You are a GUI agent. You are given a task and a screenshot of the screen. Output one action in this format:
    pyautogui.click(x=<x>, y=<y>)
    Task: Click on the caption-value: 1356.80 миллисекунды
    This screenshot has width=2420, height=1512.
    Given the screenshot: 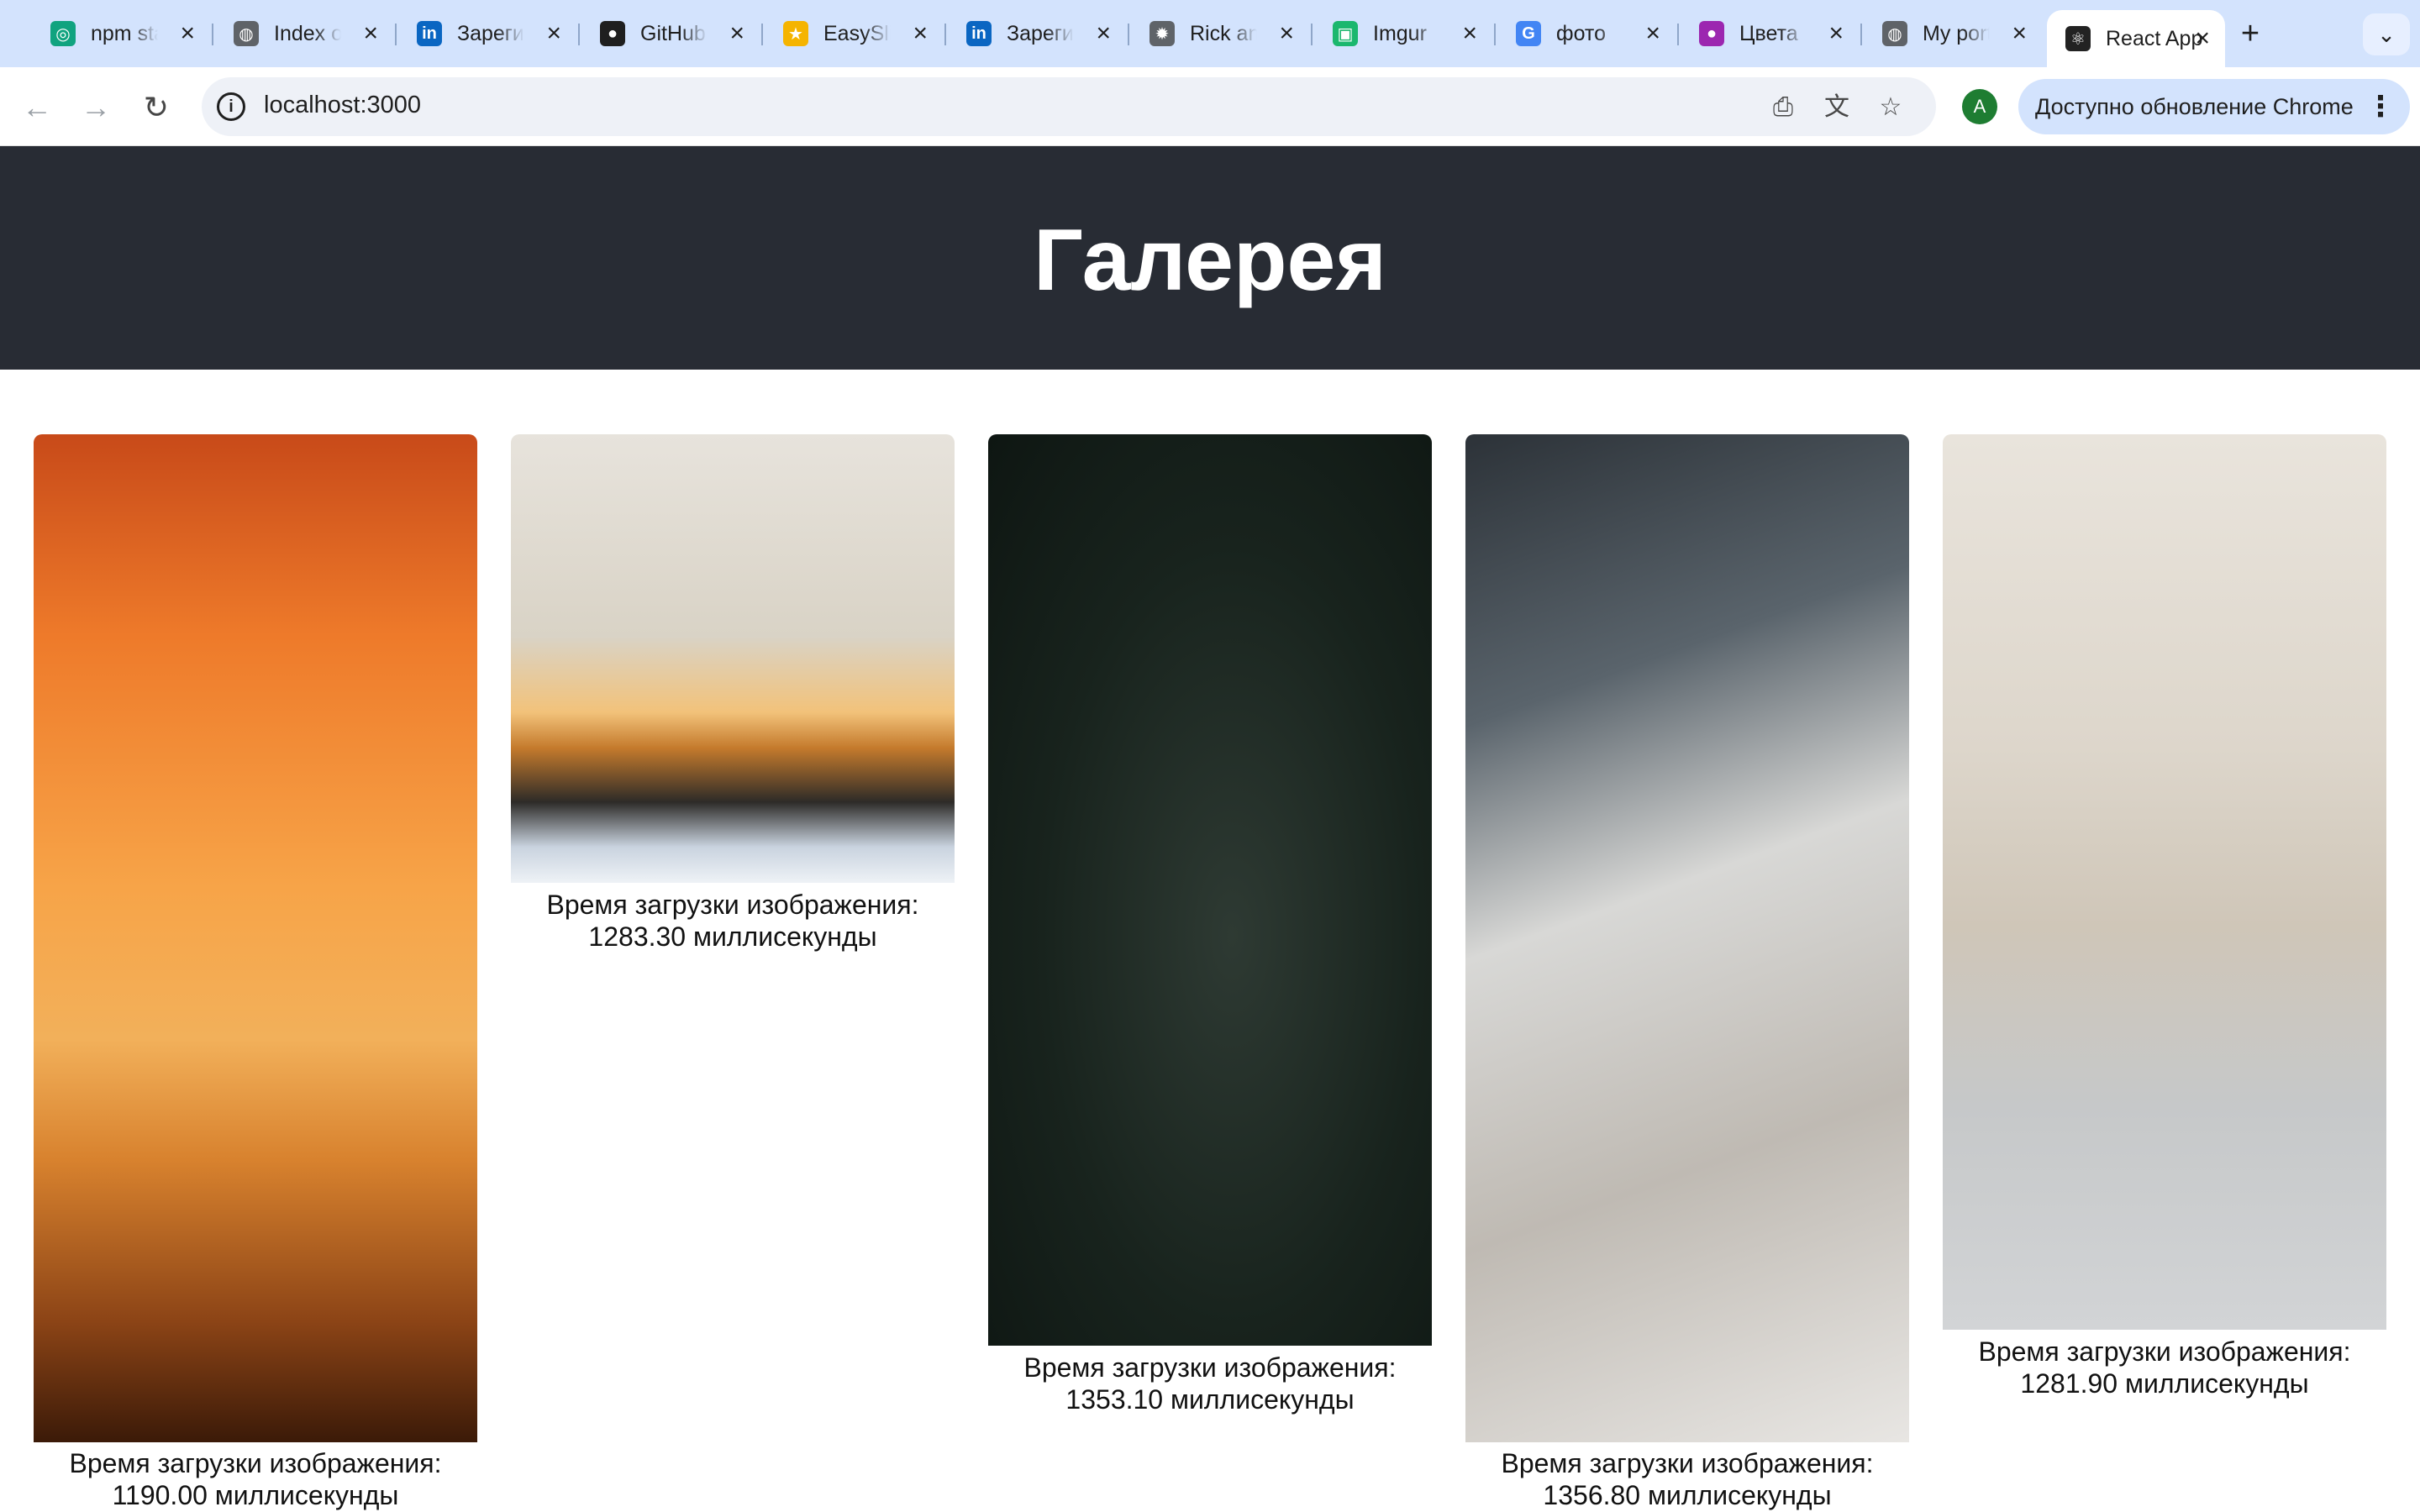 What is the action you would take?
    pyautogui.click(x=1687, y=1495)
    